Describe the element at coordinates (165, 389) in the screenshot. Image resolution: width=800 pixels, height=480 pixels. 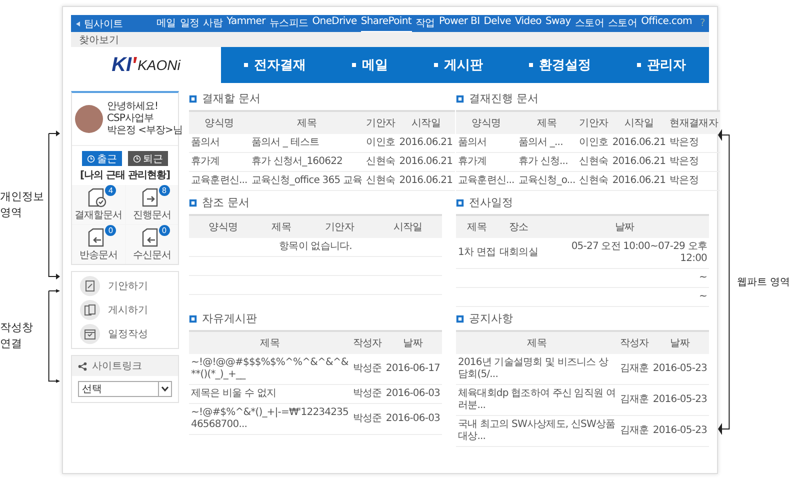
I see `caret-icon` at that location.